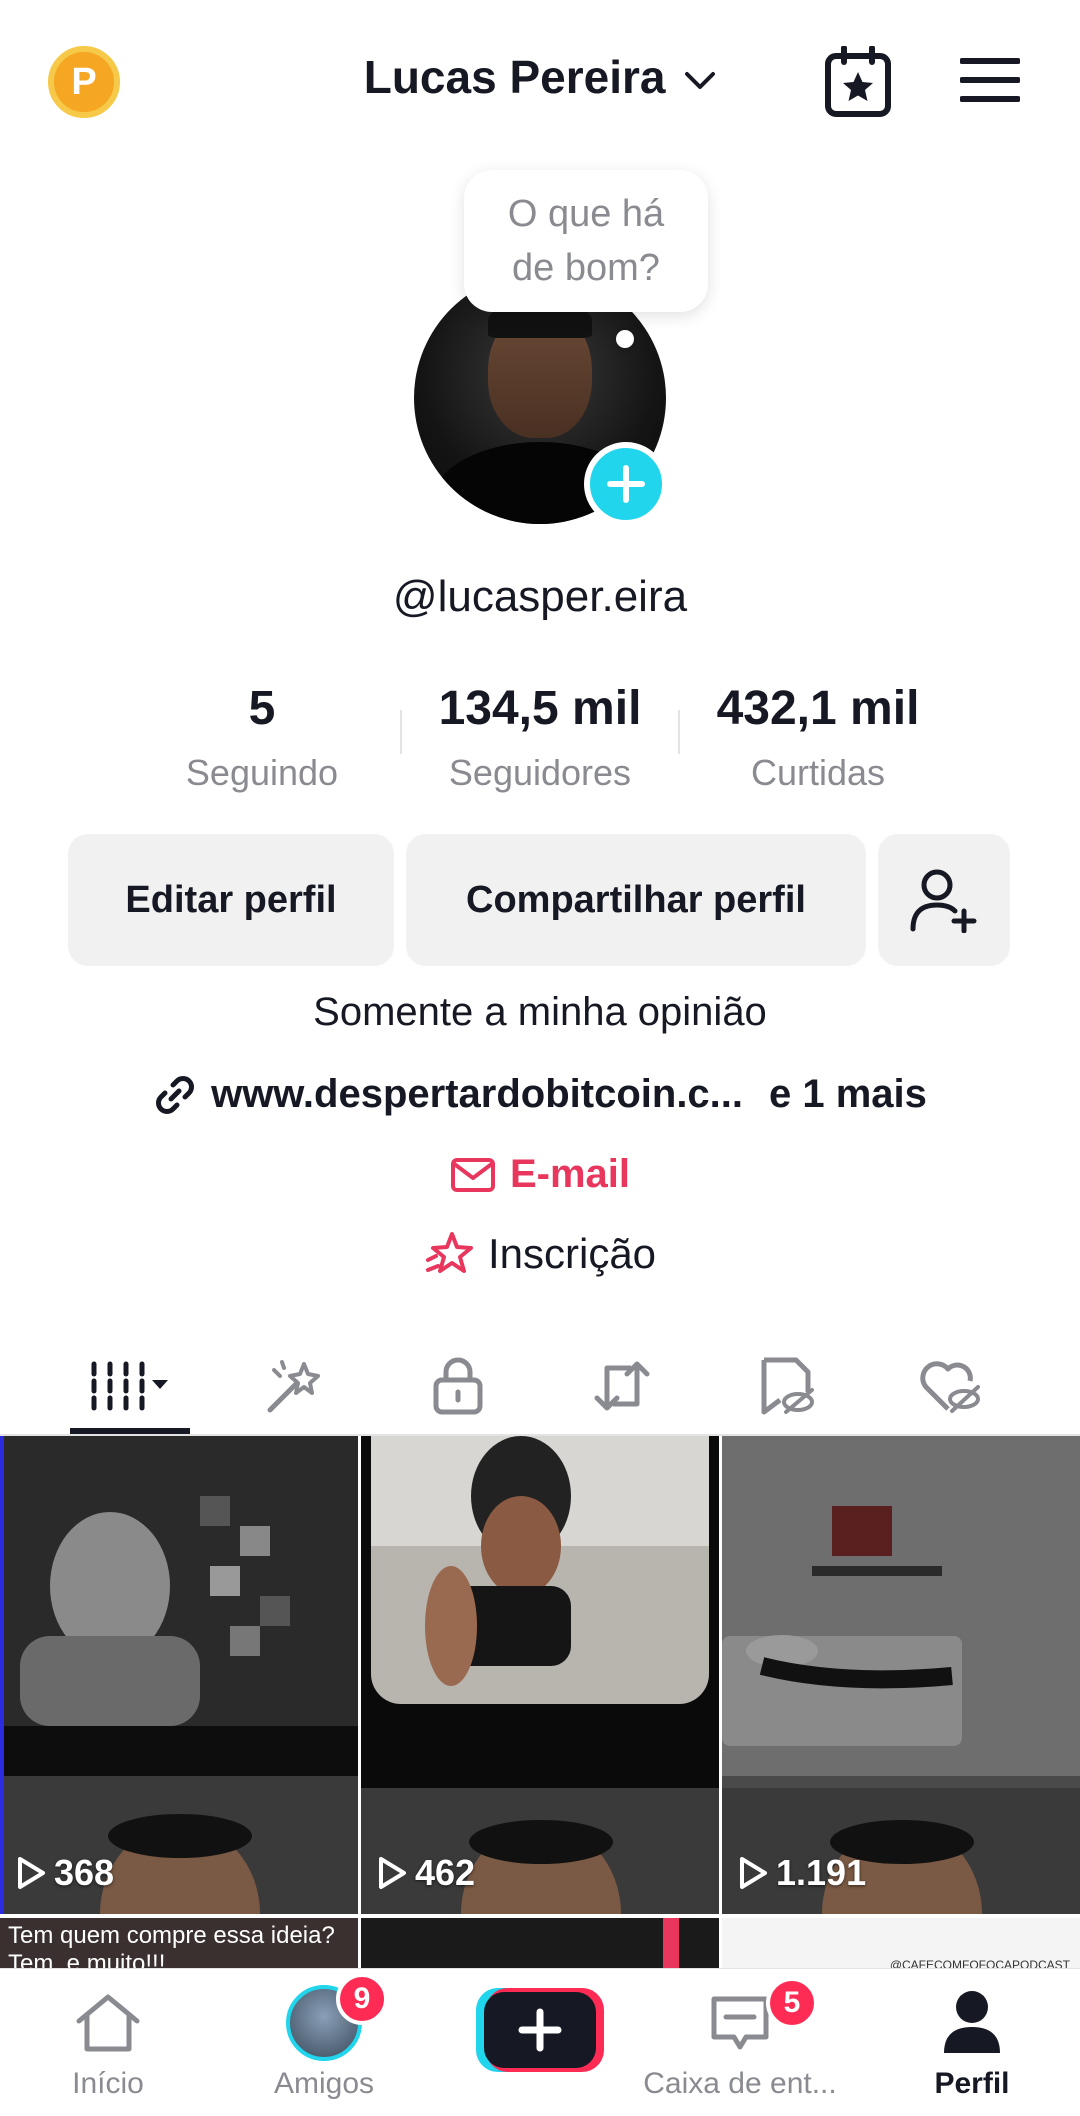  What do you see at coordinates (540, 1012) in the screenshot?
I see `bio-text: Somente a minha opinião` at bounding box center [540, 1012].